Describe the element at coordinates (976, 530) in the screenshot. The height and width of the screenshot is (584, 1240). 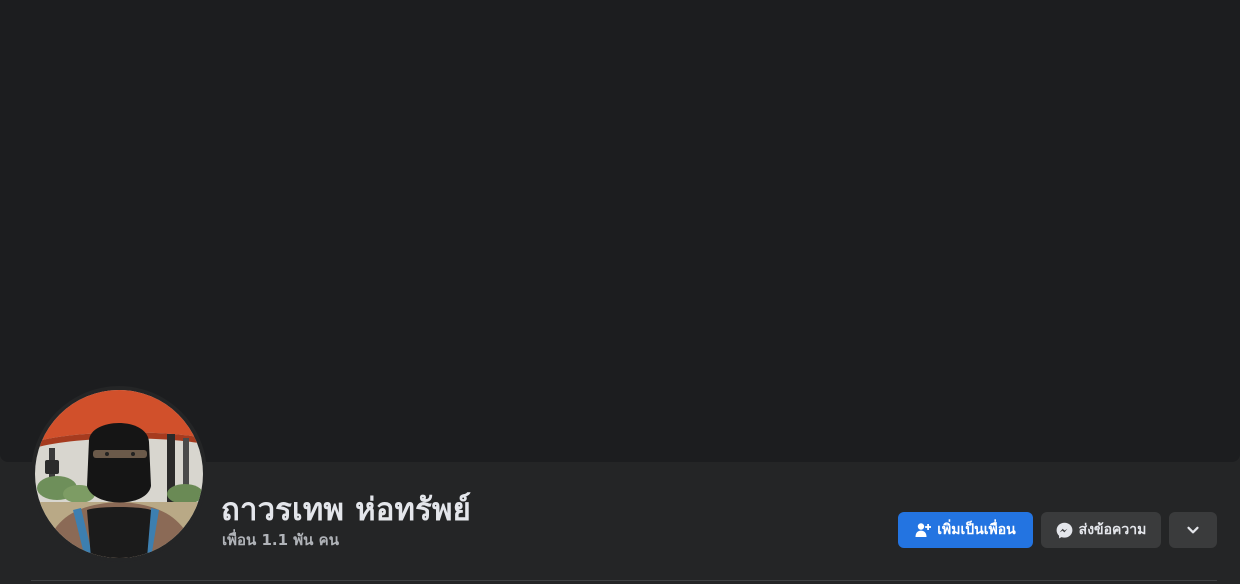
I see `add-friend-label: เพิ่มเป็นเพื่อน` at that location.